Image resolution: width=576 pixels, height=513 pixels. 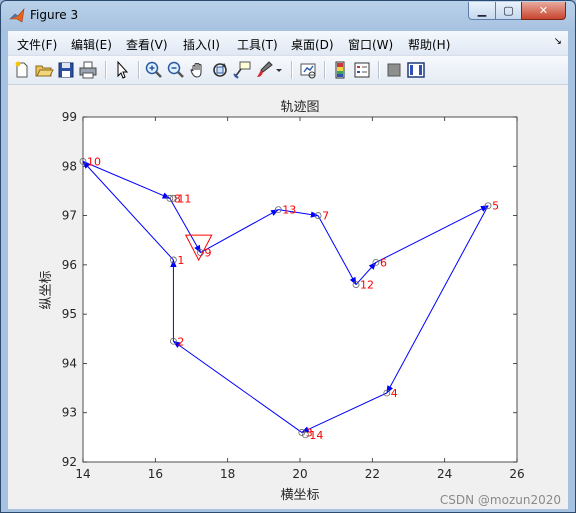 I want to click on menu-insert: 插入(I), so click(x=201, y=44).